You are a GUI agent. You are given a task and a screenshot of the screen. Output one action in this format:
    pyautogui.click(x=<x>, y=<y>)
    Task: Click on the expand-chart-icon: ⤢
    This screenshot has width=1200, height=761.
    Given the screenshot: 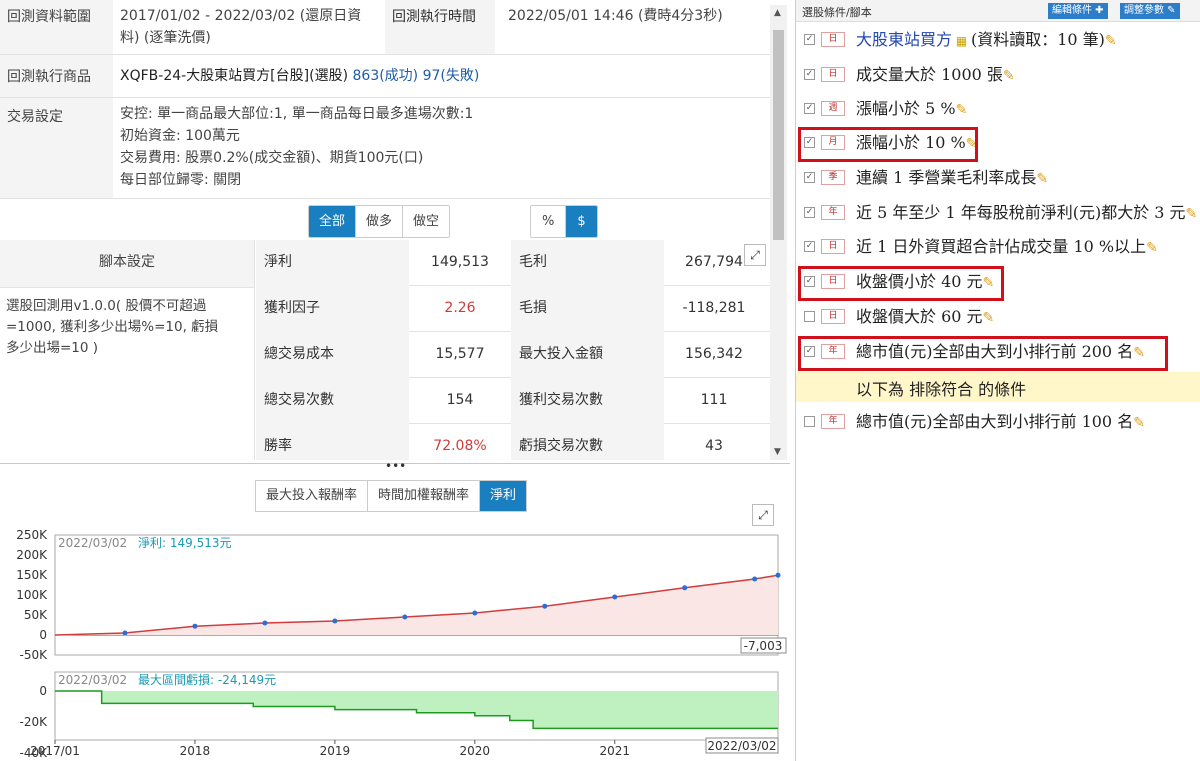 What is the action you would take?
    pyautogui.click(x=763, y=515)
    